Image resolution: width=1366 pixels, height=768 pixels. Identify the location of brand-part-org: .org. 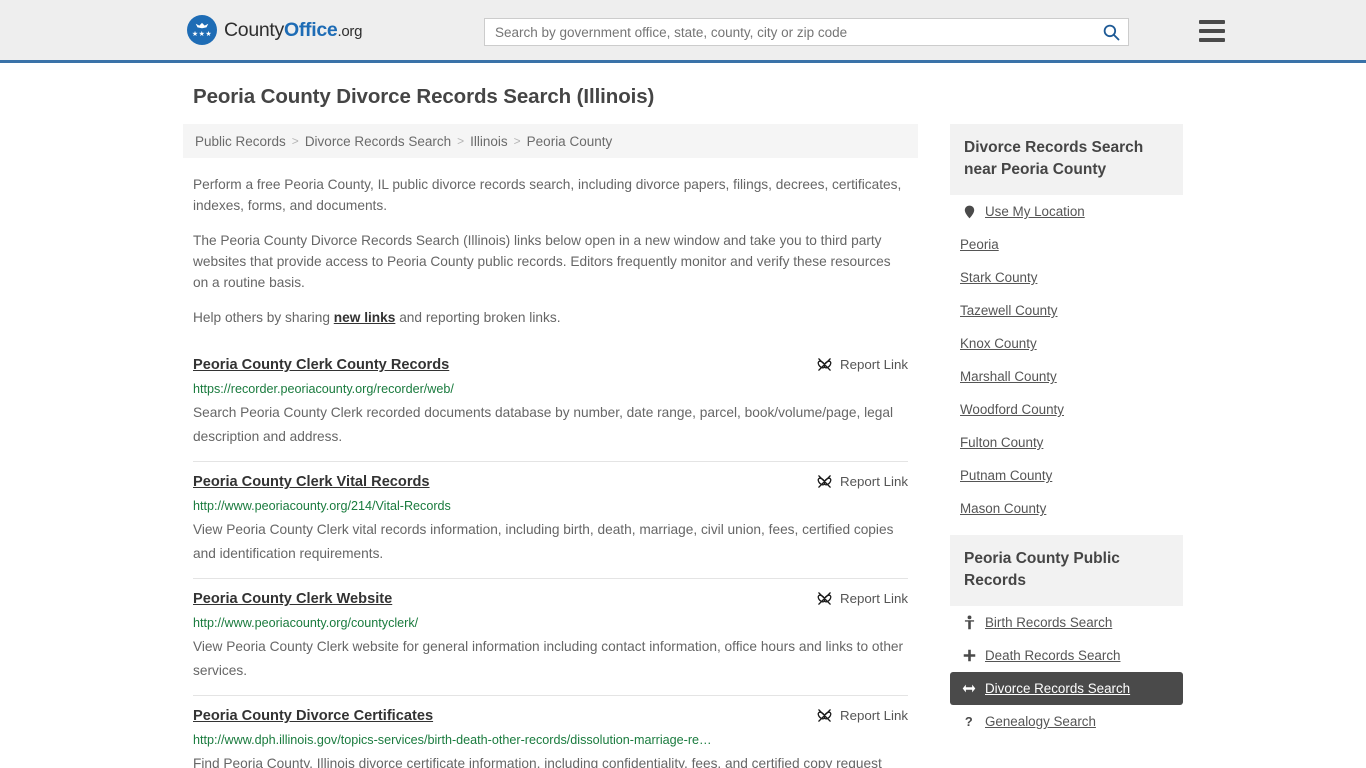
(350, 31).